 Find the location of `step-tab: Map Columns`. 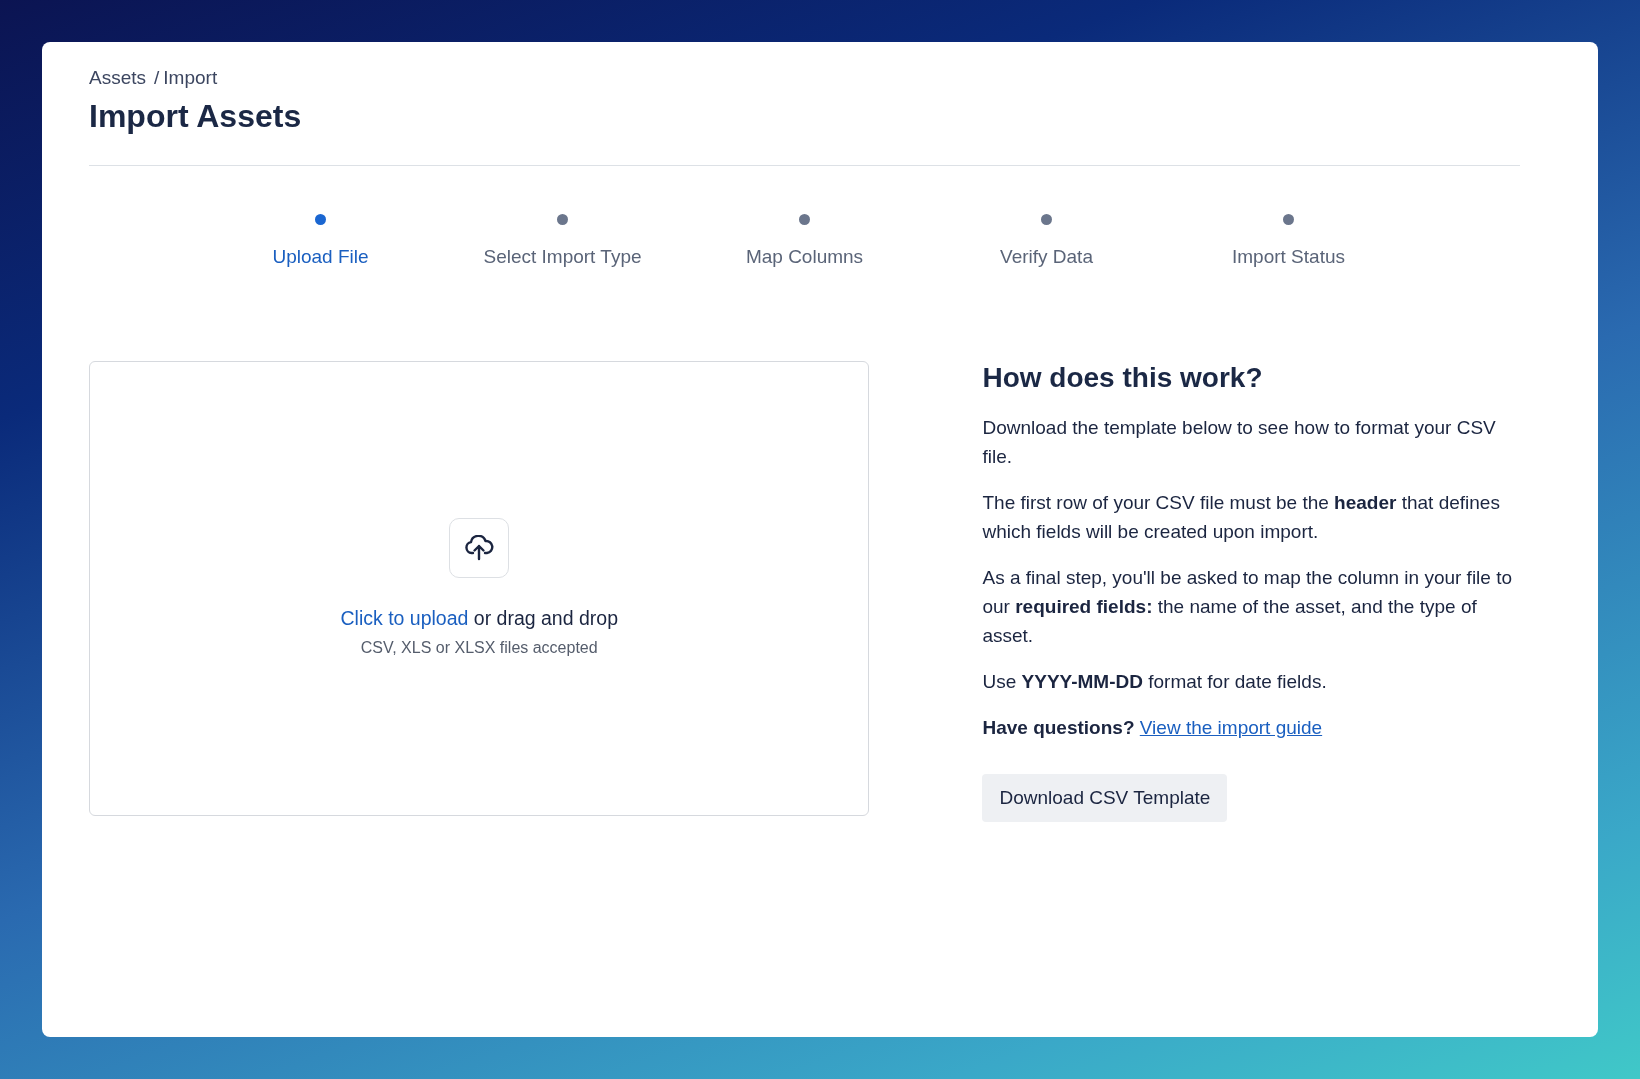

step-tab: Map Columns is located at coordinates (804, 257).